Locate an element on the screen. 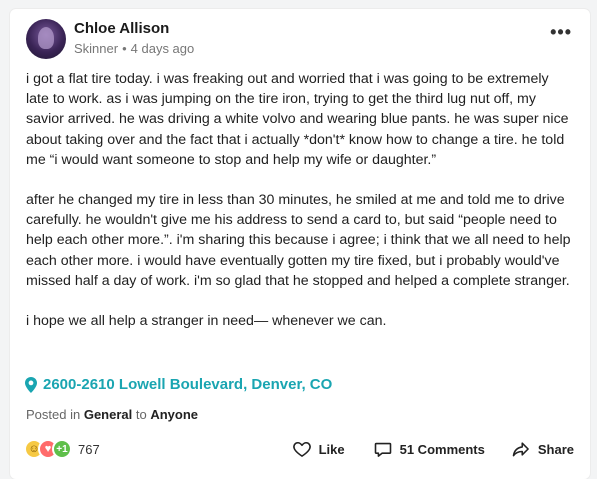 The width and height of the screenshot is (597, 479). like-button: Like is located at coordinates (318, 449).